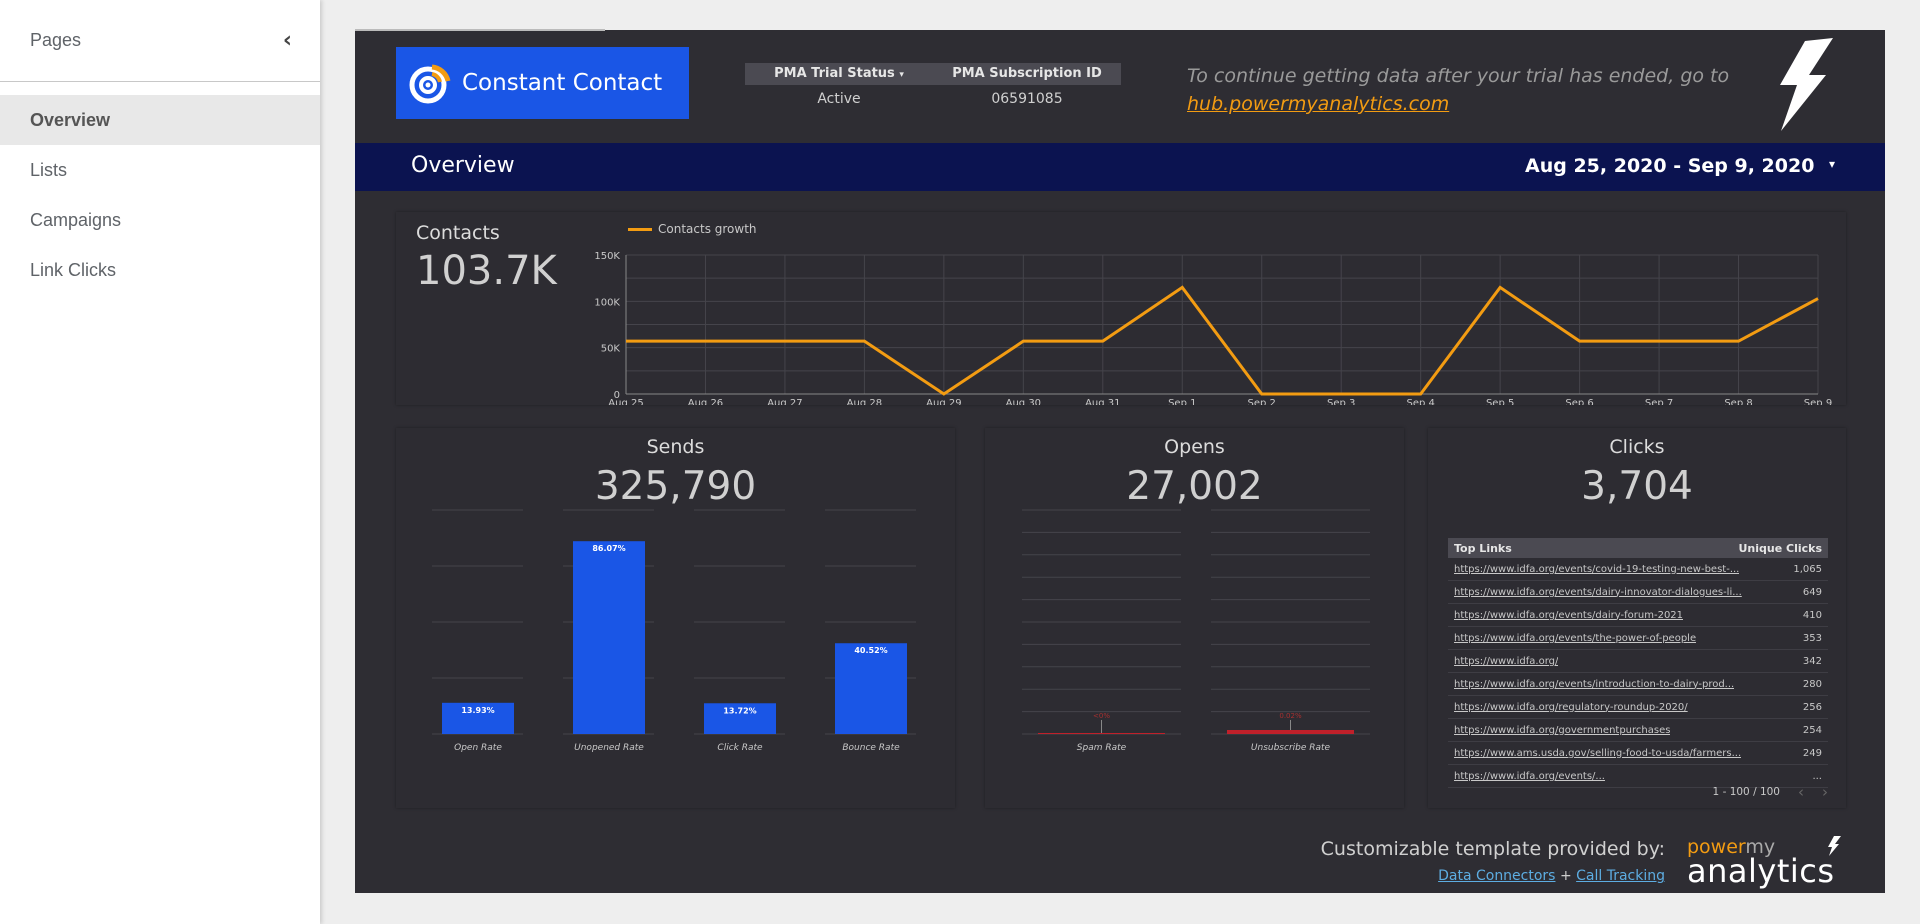 The height and width of the screenshot is (924, 1920). Describe the element at coordinates (1738, 401) in the screenshot. I see `x-tick-label: Sep 8` at that location.